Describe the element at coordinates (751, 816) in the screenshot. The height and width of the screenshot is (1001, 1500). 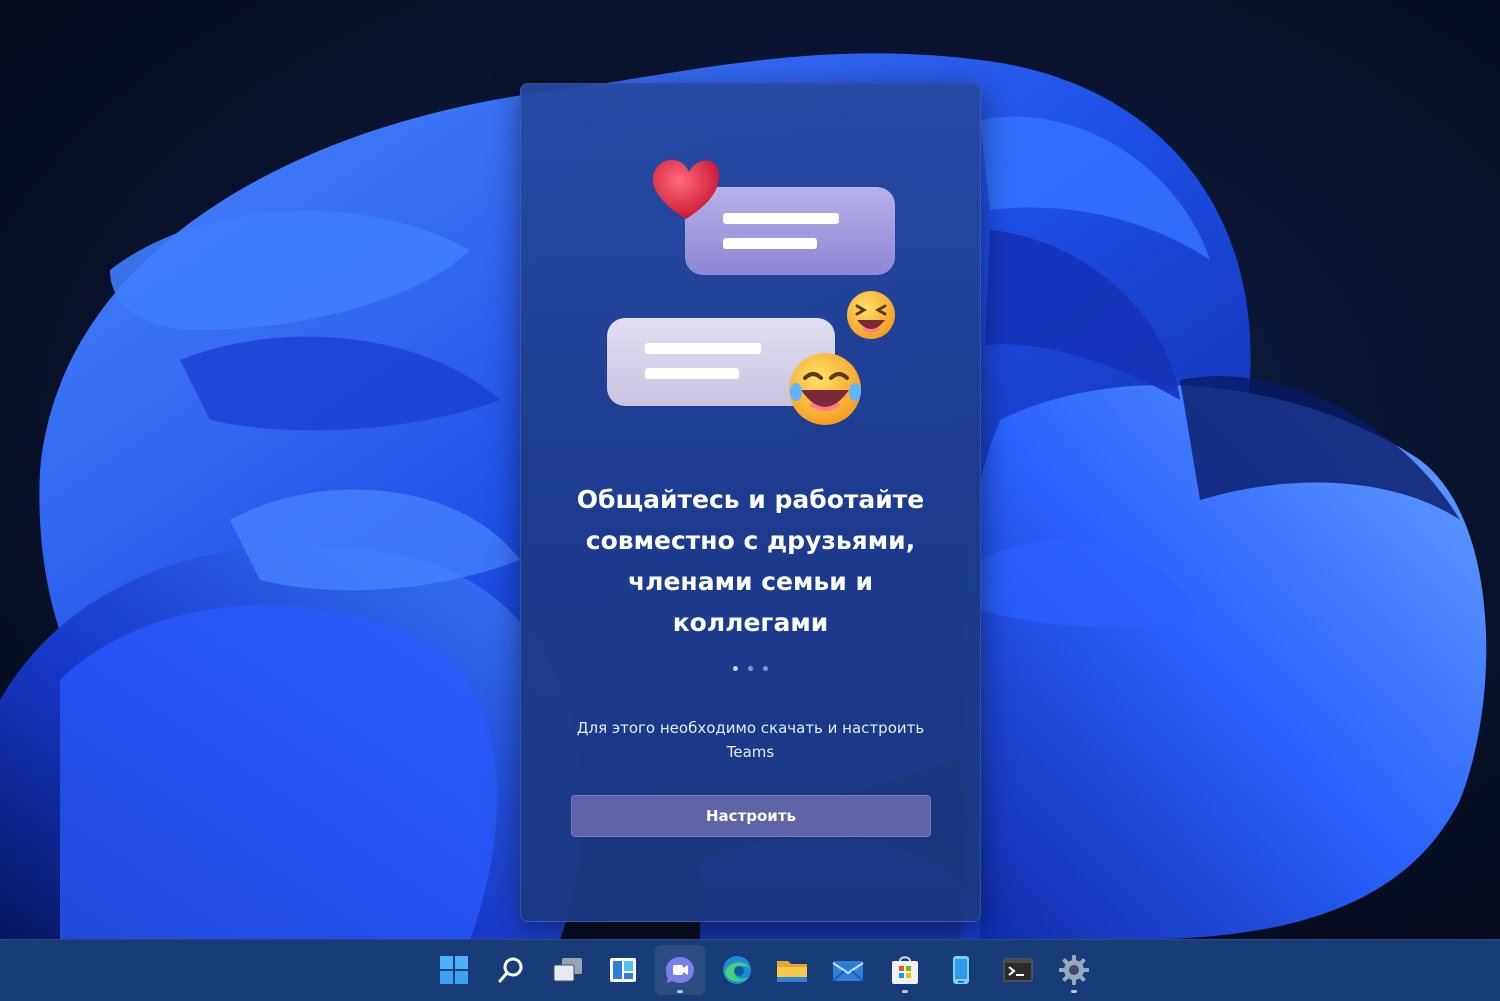
I see `setup-button: Настроить` at that location.